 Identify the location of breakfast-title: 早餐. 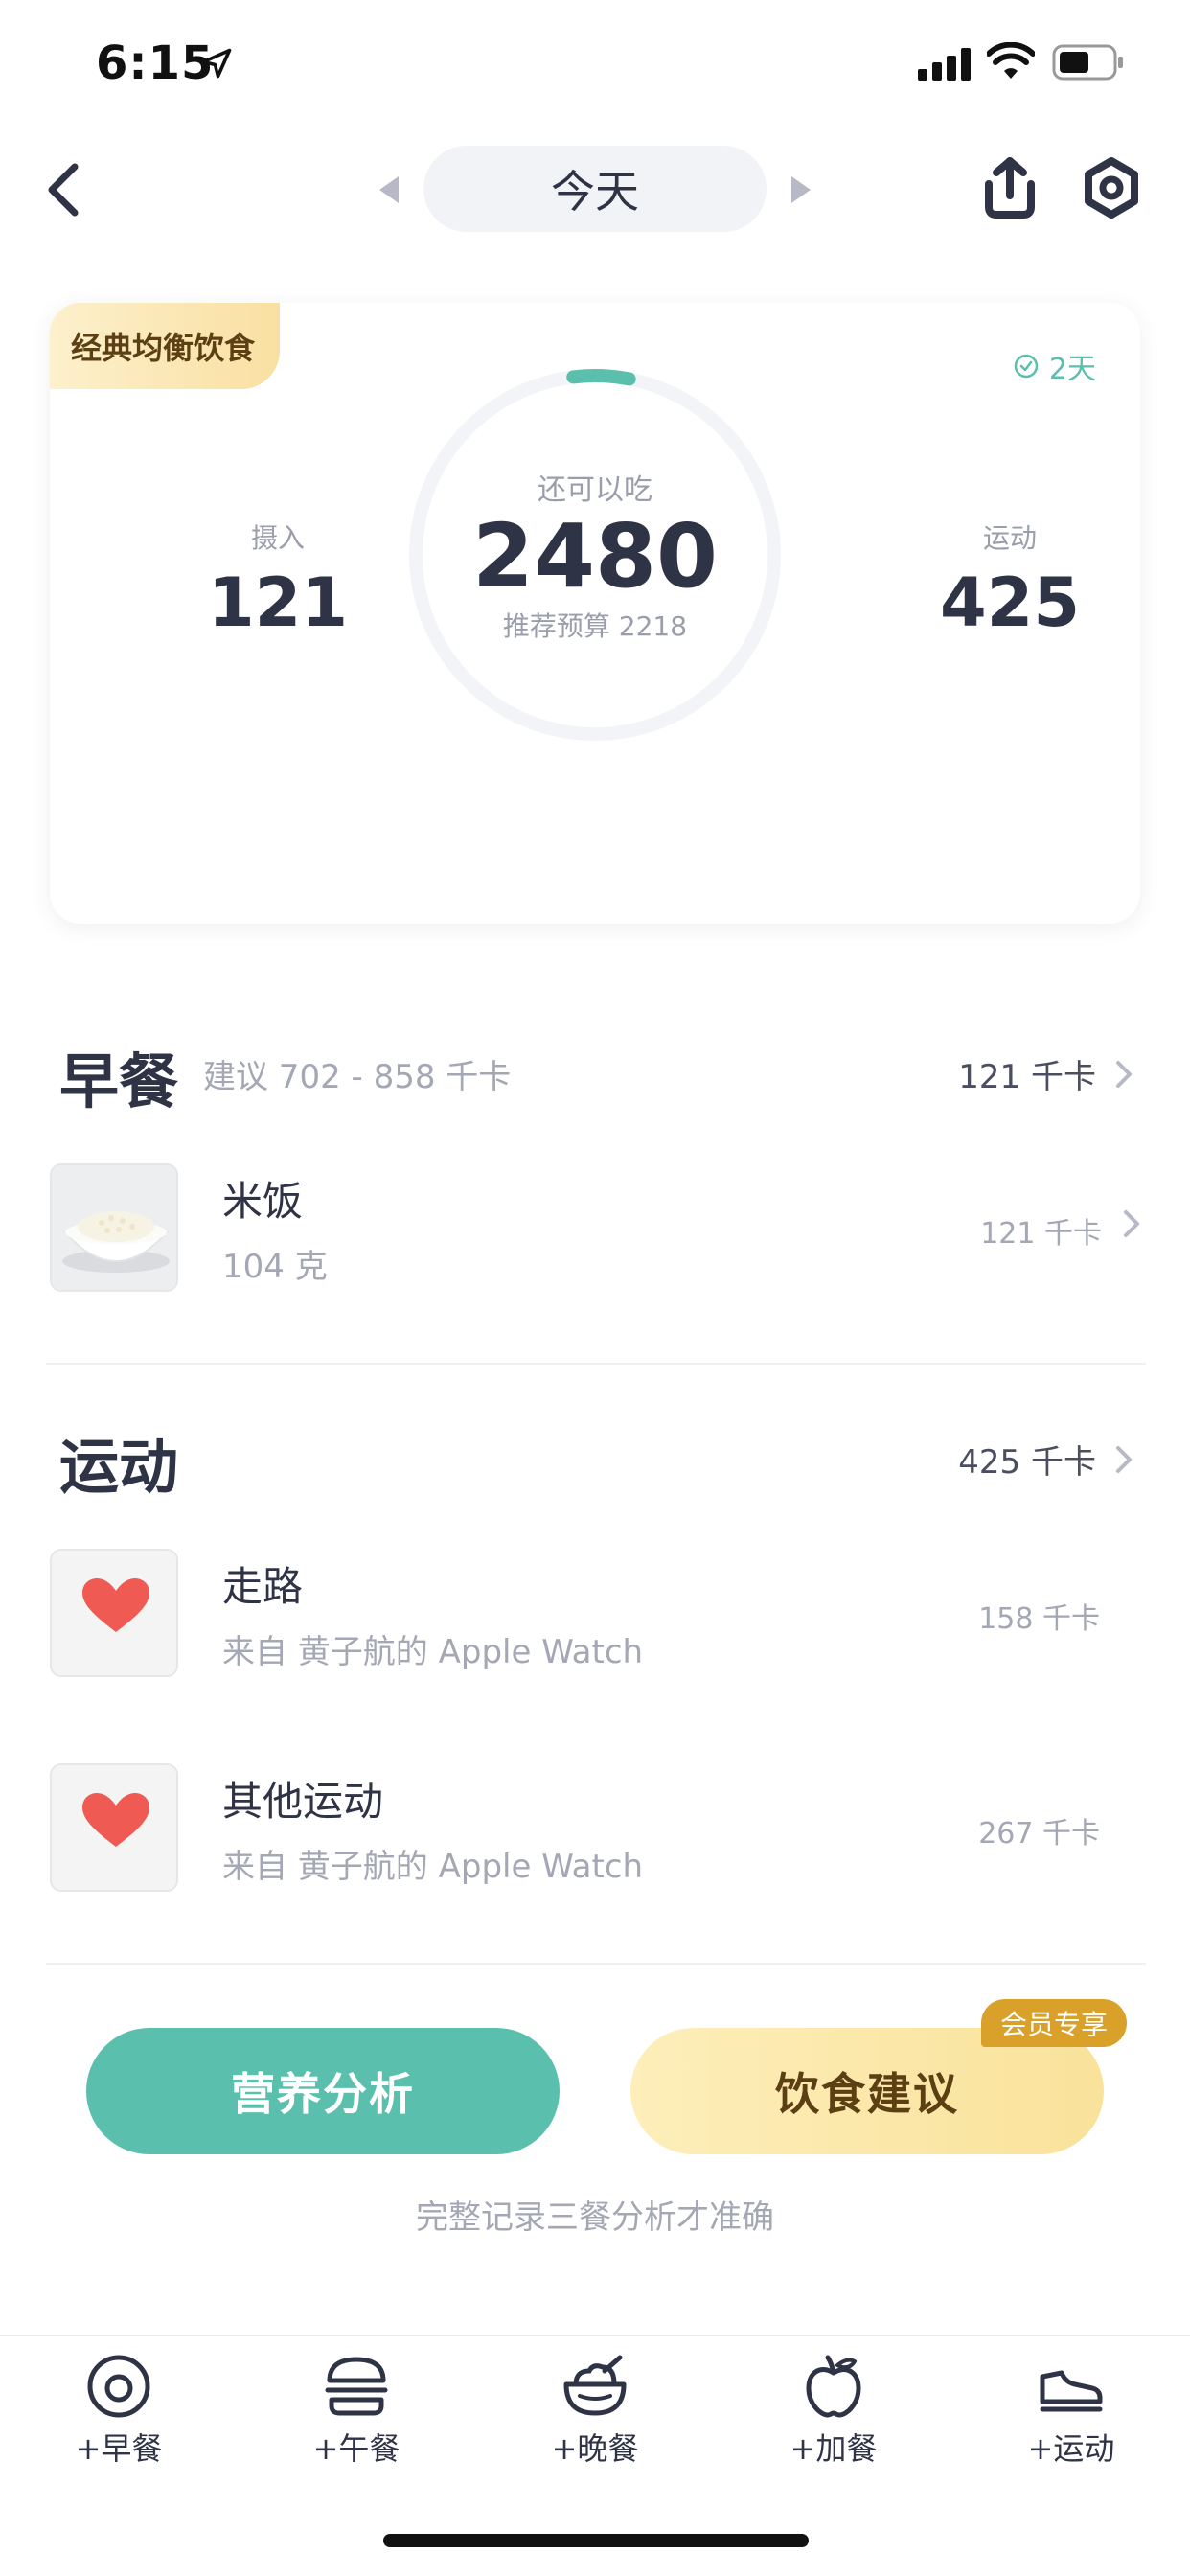
(119, 1081).